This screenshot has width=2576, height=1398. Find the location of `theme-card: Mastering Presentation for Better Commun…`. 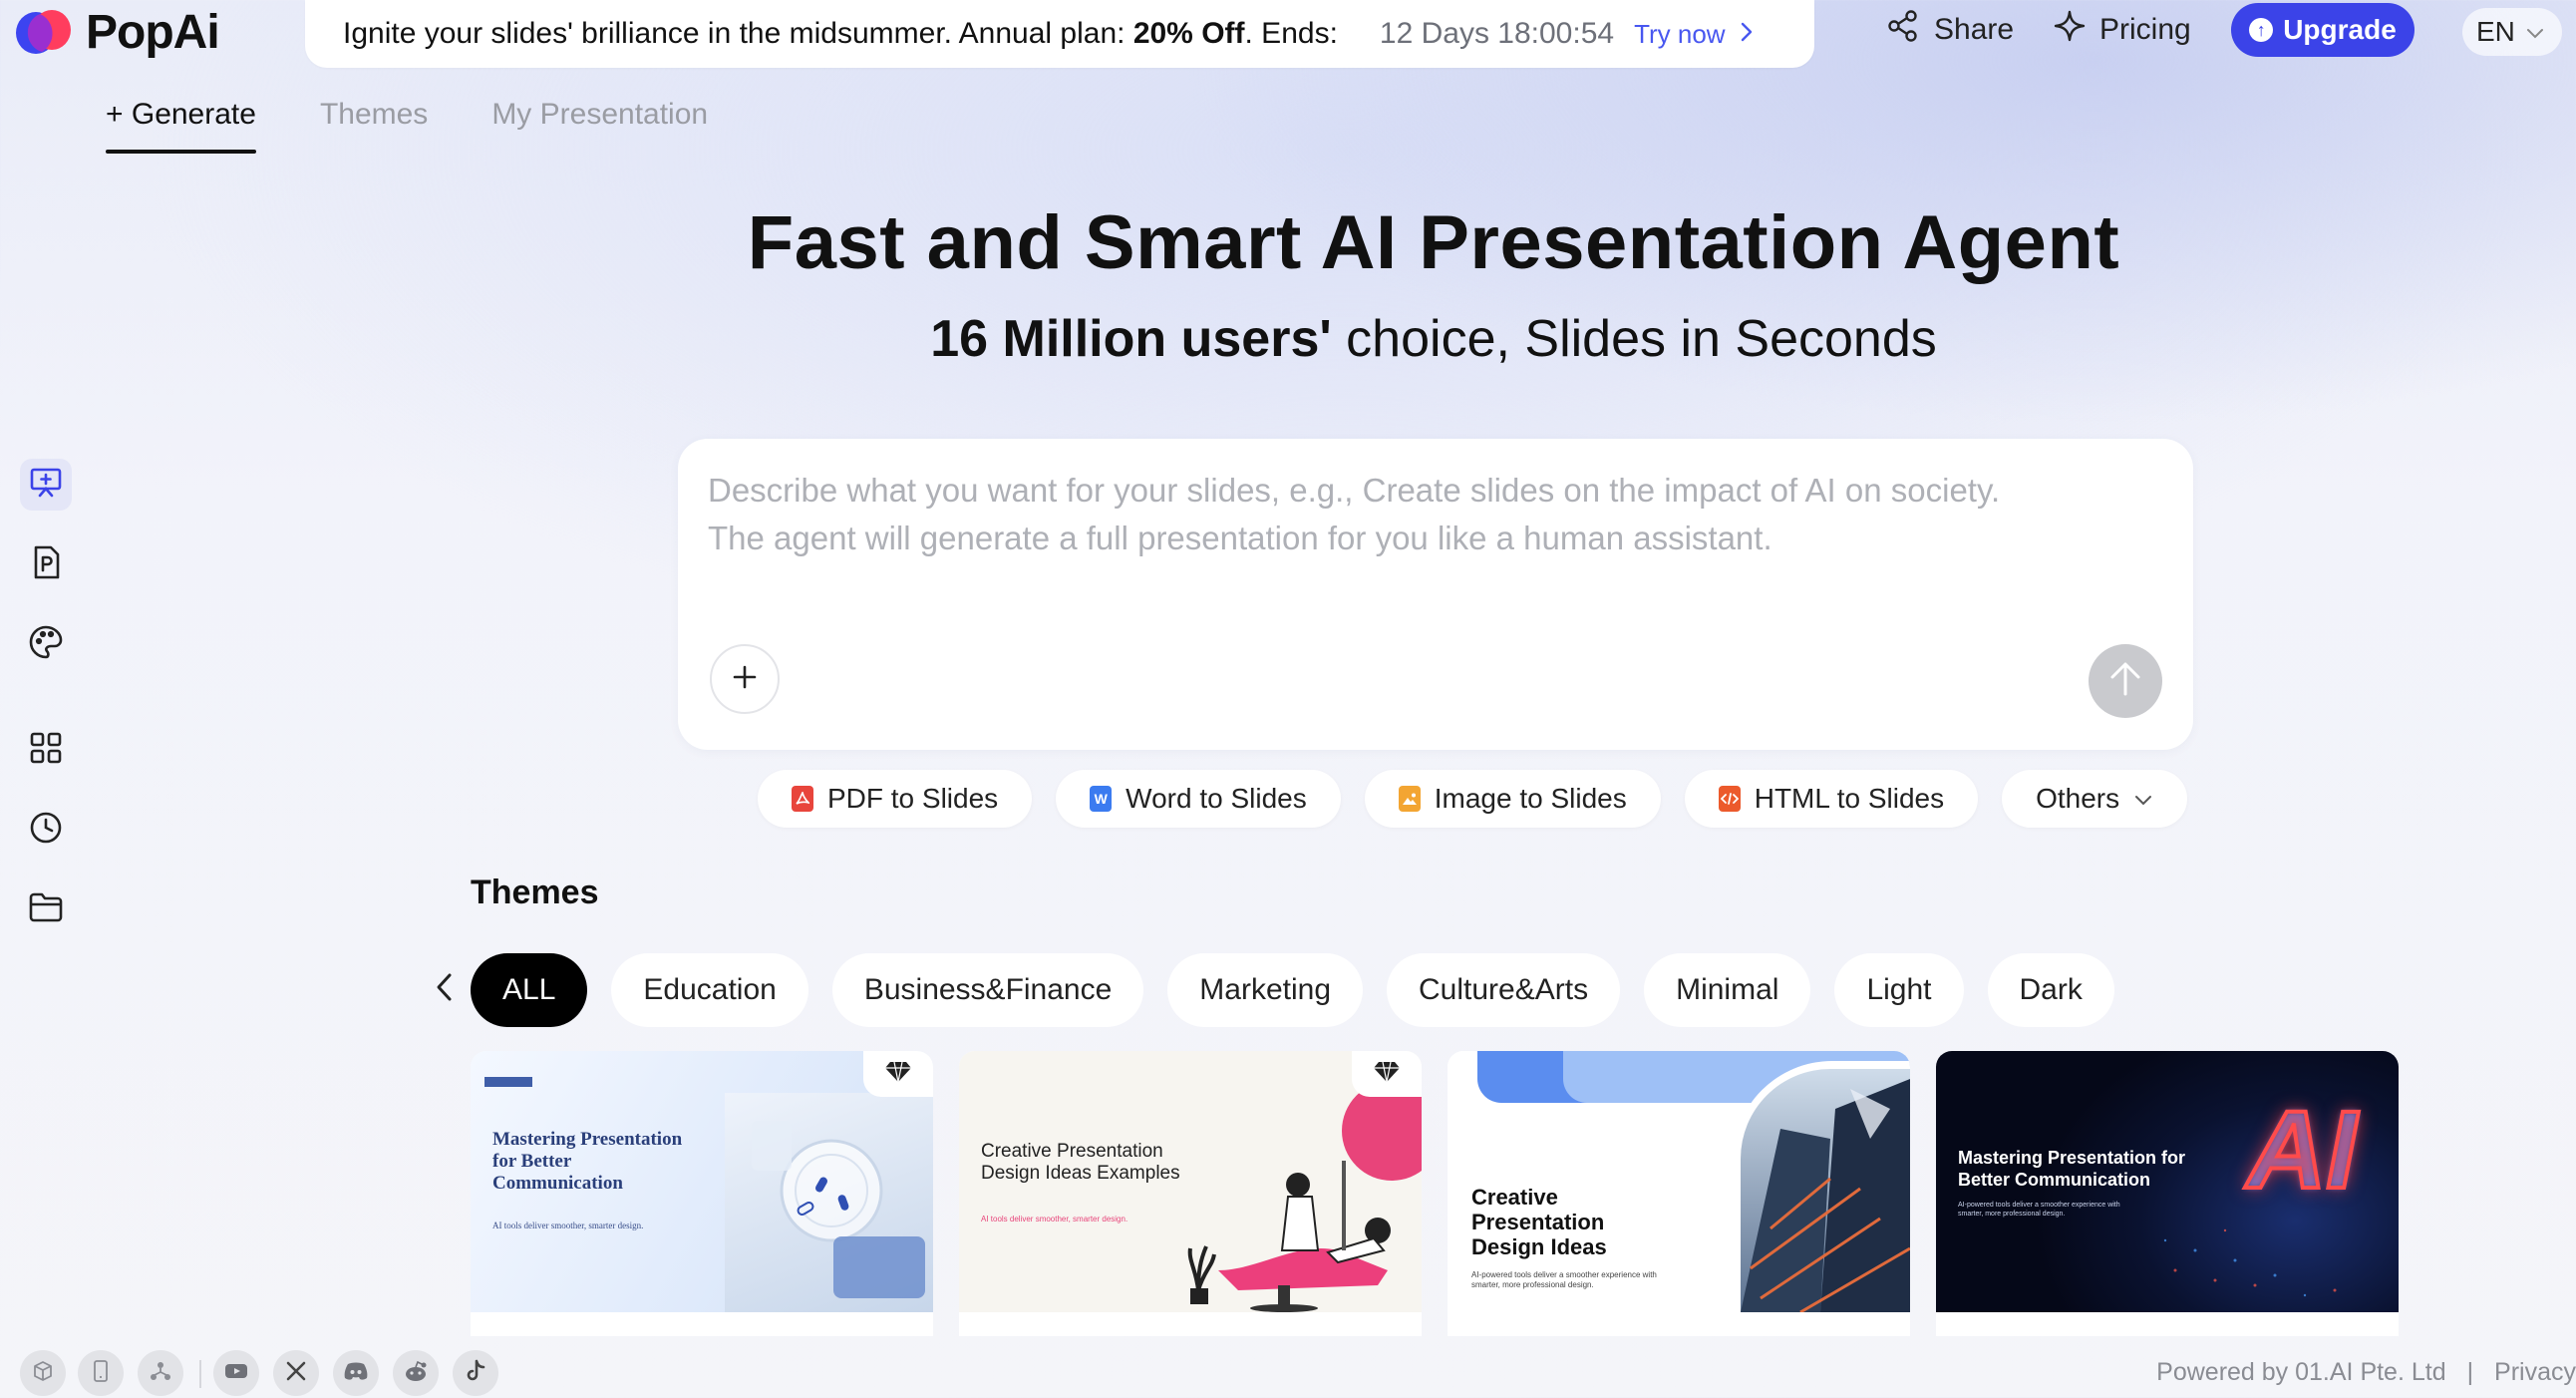

theme-card: Mastering Presentation for Better Commun… is located at coordinates (702, 1193).